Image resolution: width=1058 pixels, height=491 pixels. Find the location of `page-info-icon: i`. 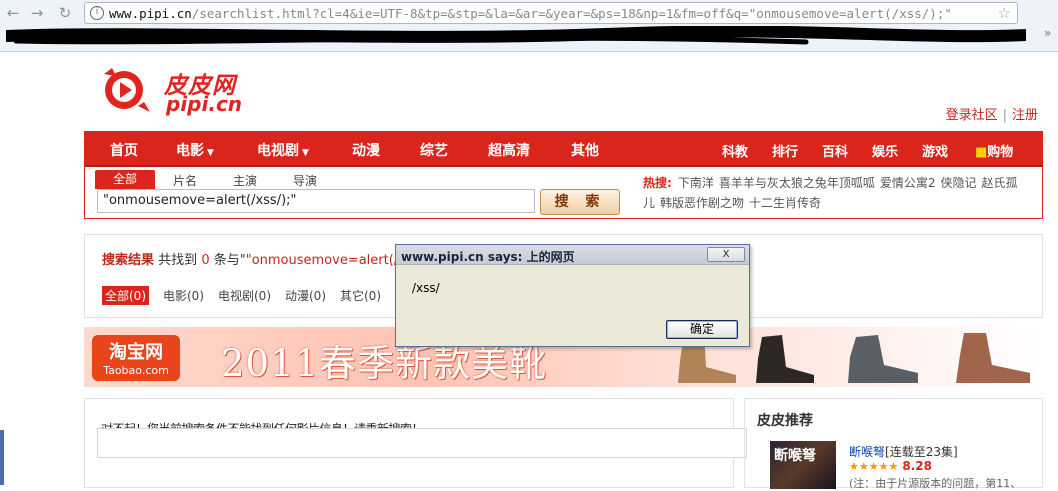

page-info-icon: i is located at coordinates (97, 13).